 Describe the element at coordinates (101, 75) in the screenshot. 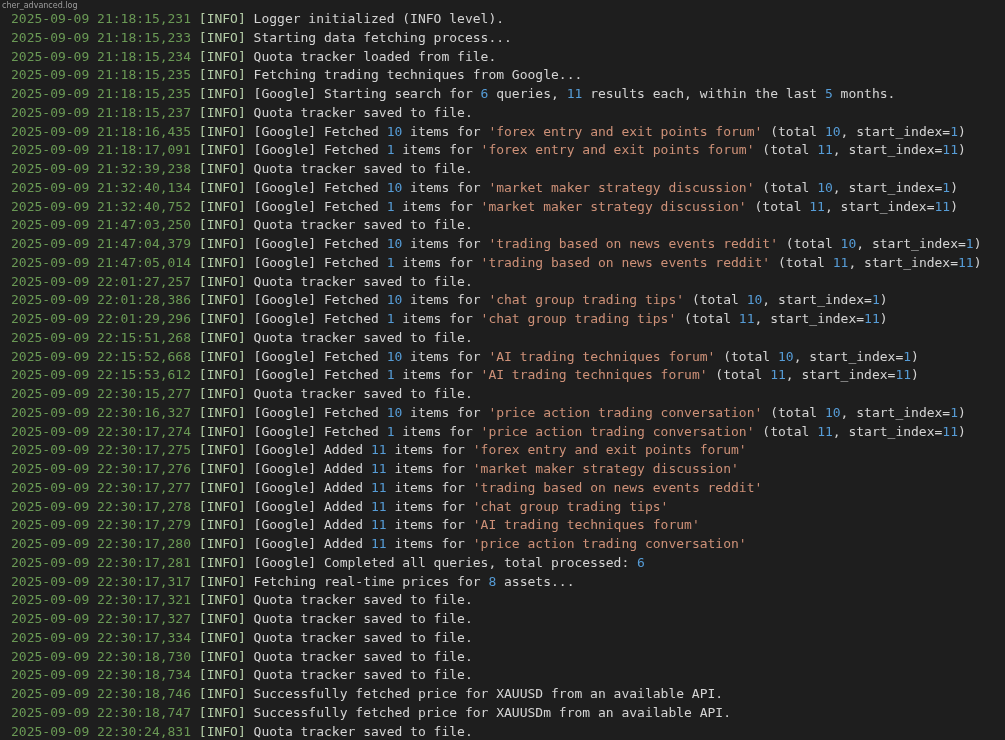

I see `log-timestamp: 2025-09-09 21:18:15,235` at that location.